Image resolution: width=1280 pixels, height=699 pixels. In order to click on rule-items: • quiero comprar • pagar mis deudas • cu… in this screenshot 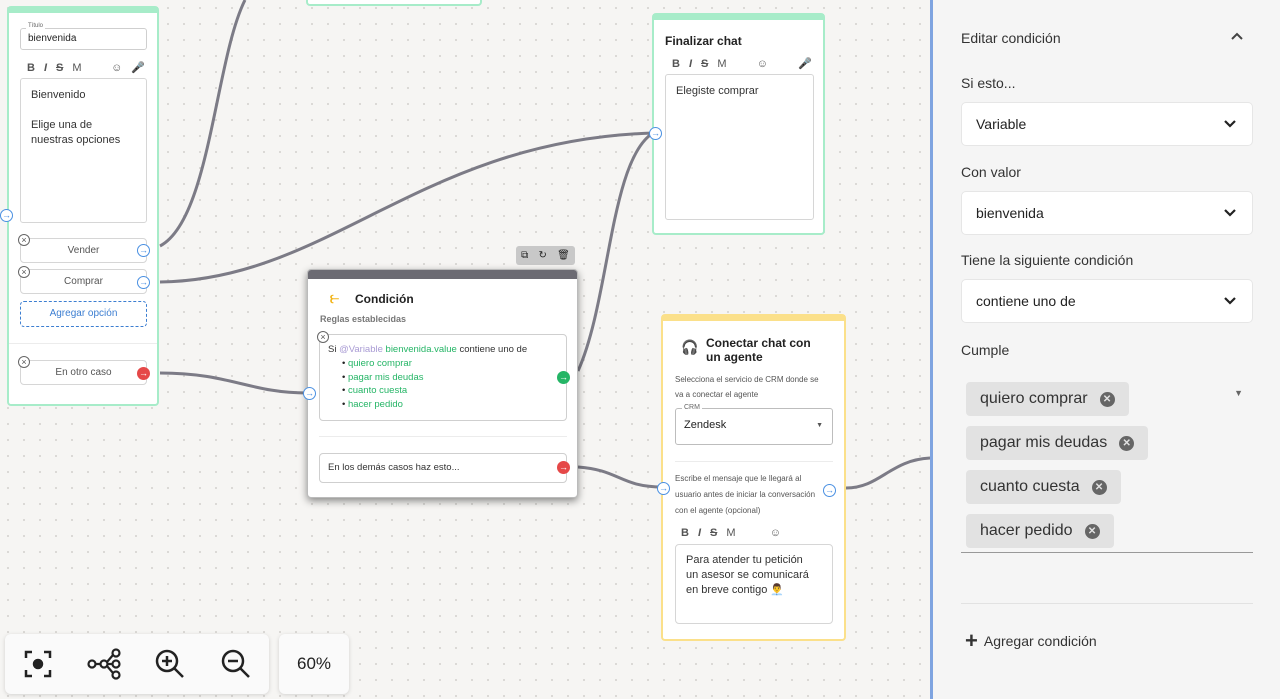, I will do `click(443, 384)`.